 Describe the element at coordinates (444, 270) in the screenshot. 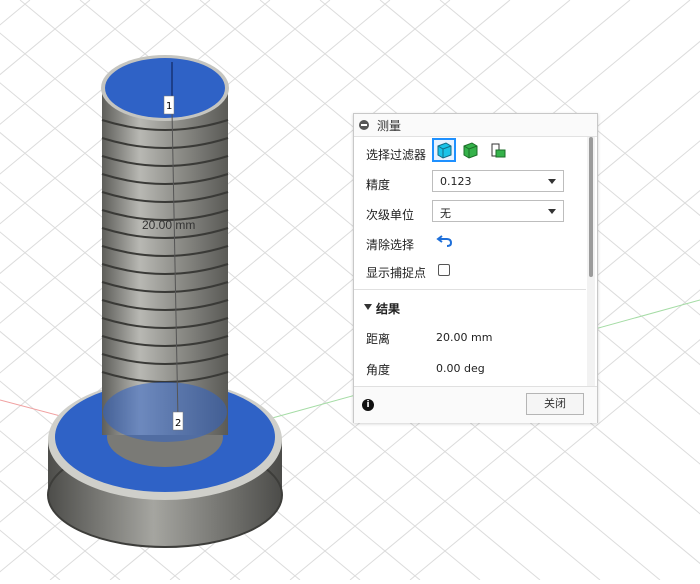

I see `snap-points-checkbox` at that location.